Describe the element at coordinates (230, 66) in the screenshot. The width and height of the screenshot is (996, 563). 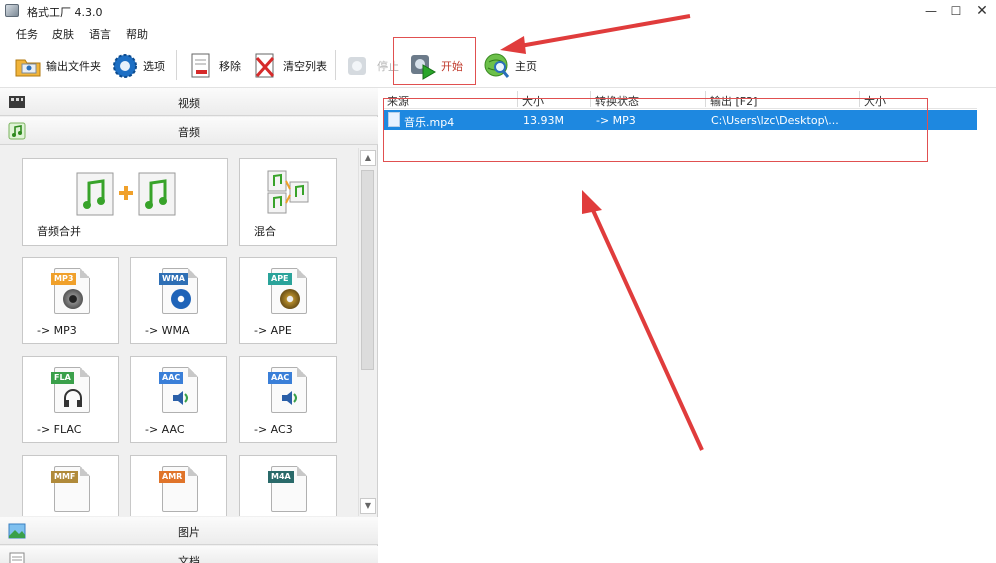
I see `remove-label: 移除` at that location.